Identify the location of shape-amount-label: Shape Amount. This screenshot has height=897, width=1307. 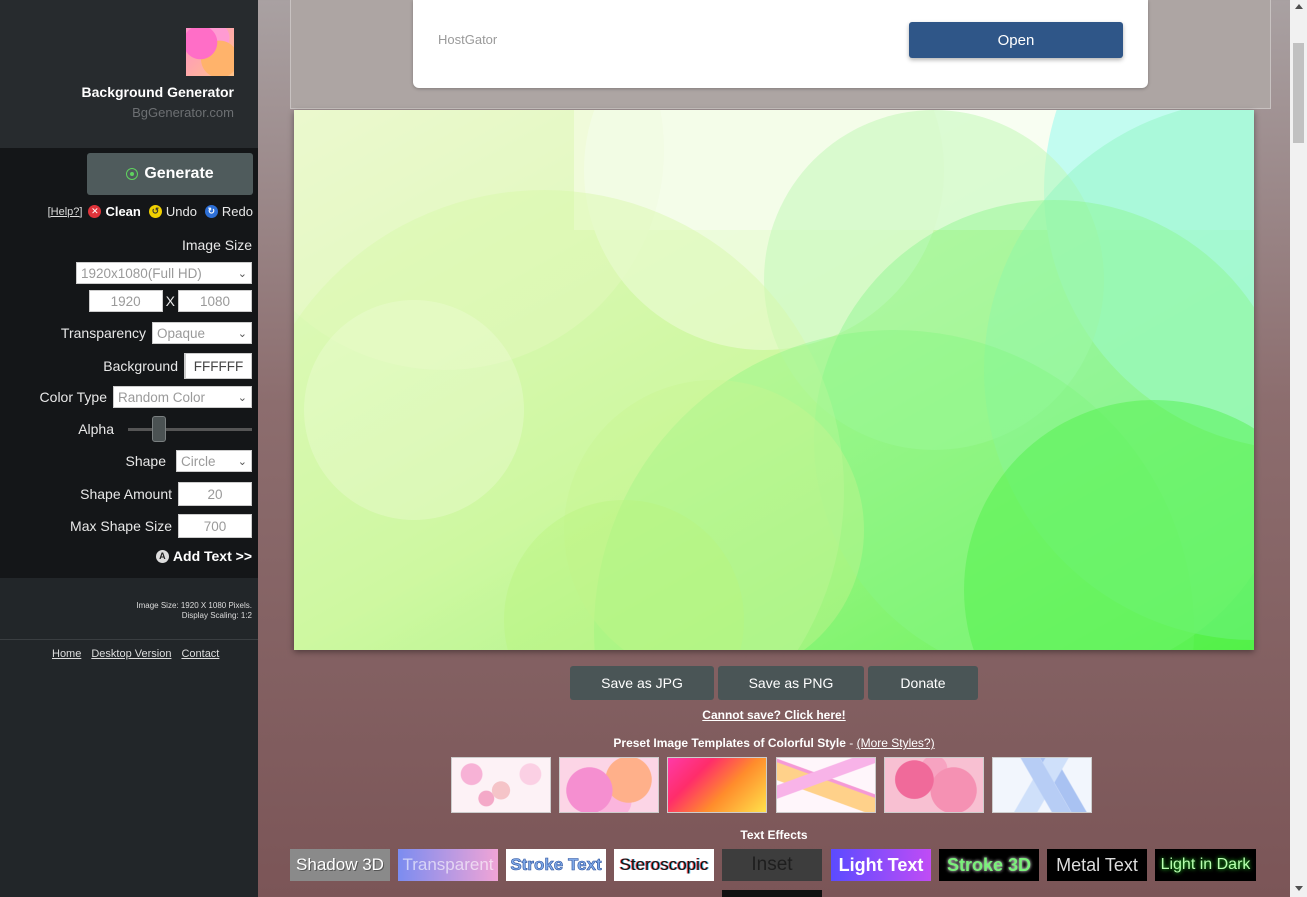
(126, 494).